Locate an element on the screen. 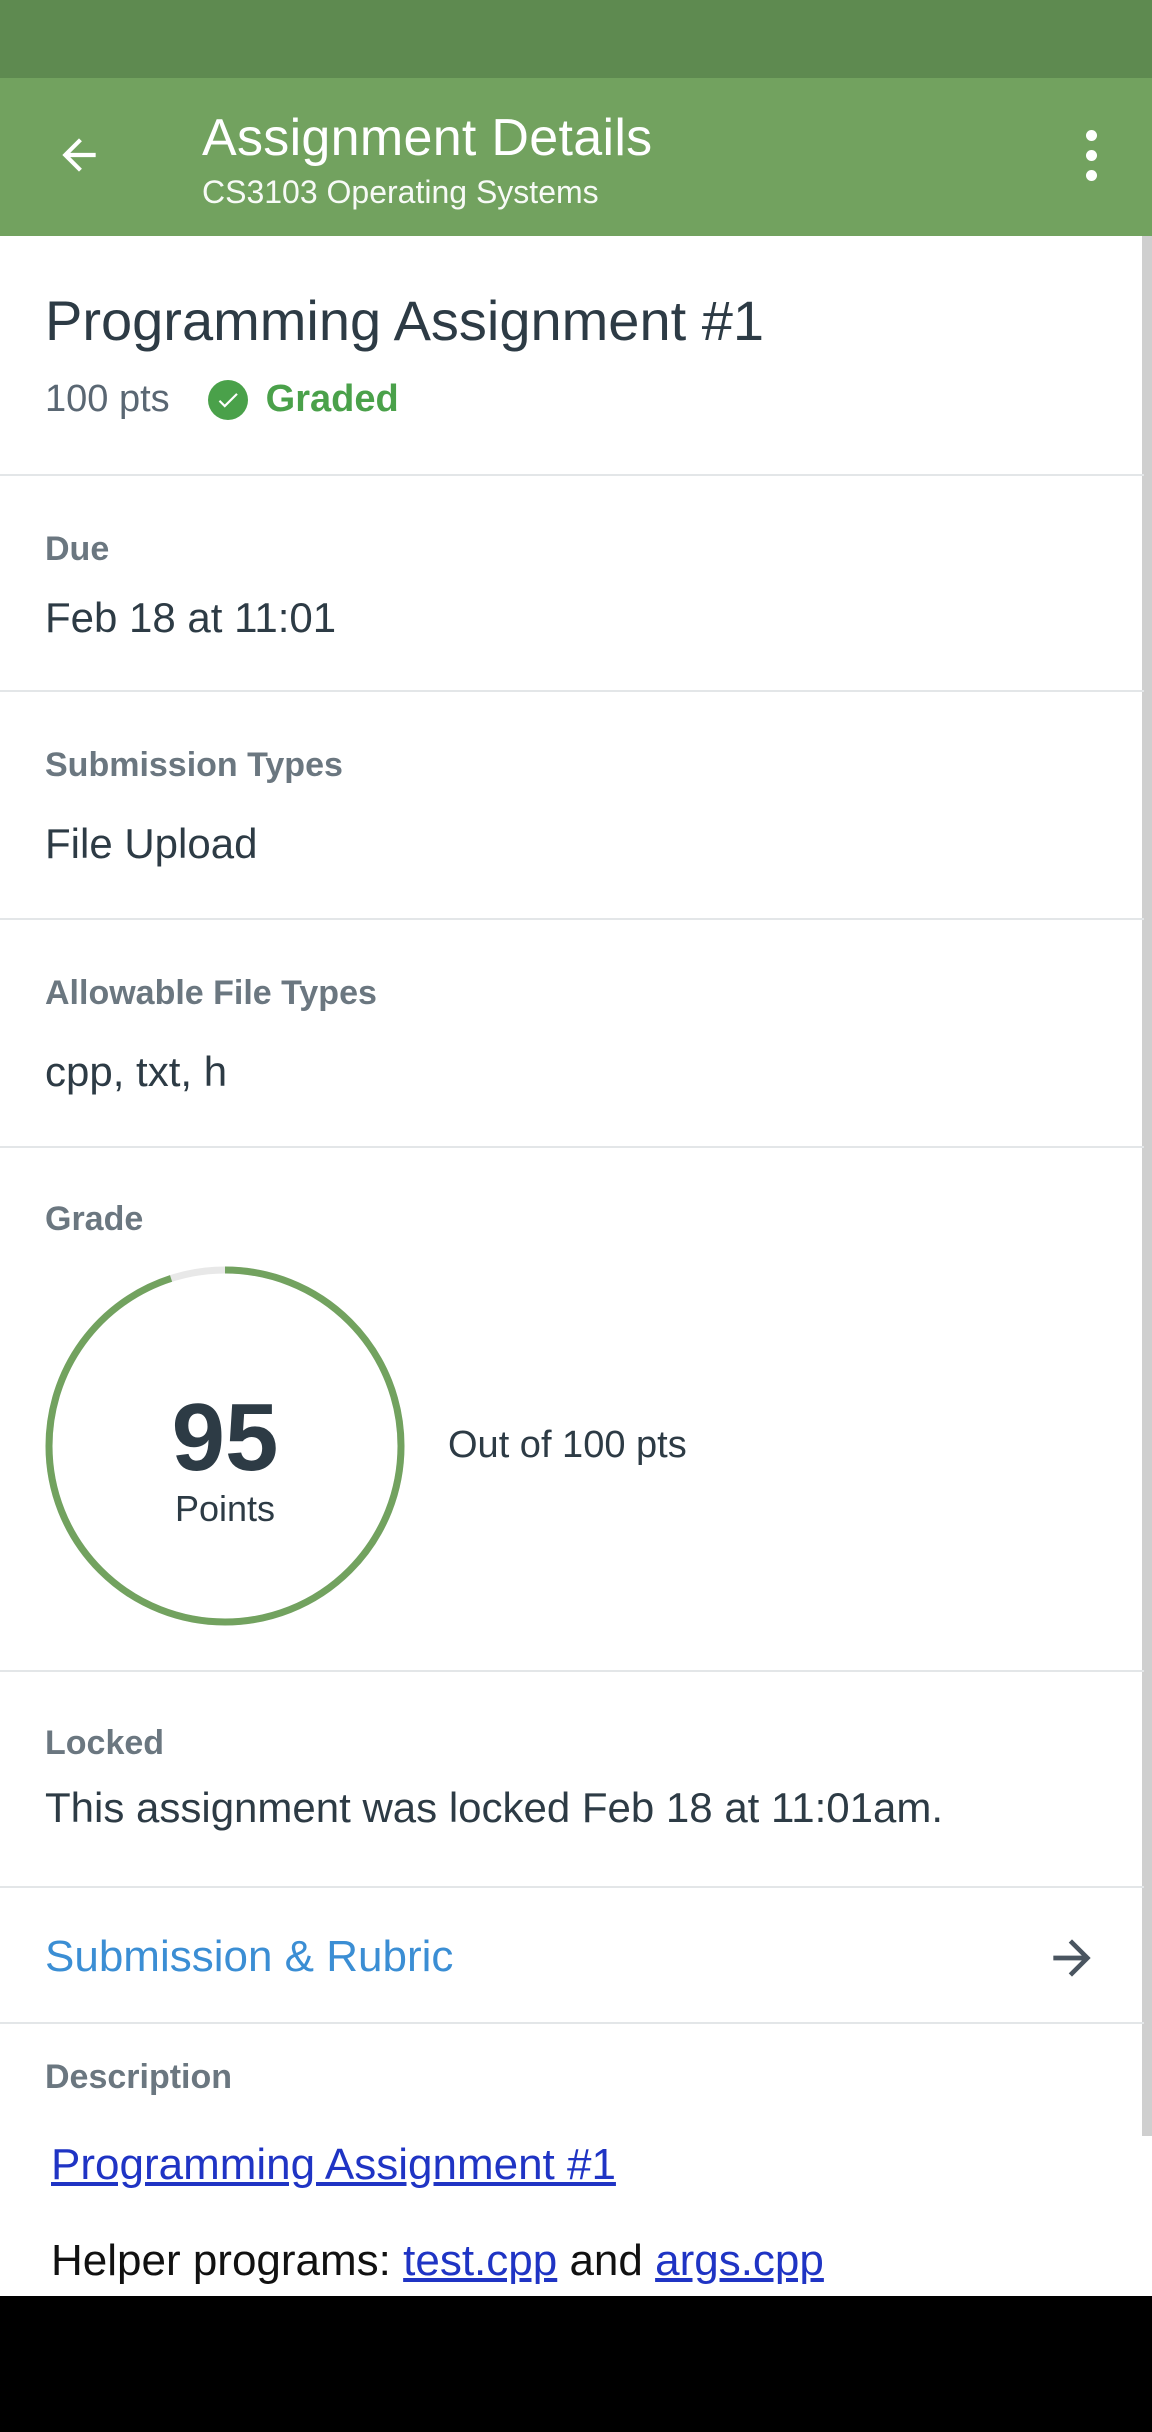 This screenshot has width=1152, height=2432. test-cpp-link: test.cpp is located at coordinates (480, 2260).